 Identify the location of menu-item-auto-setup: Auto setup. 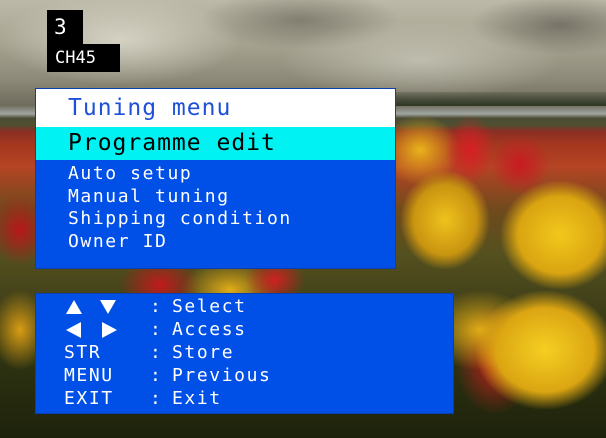
(180, 174).